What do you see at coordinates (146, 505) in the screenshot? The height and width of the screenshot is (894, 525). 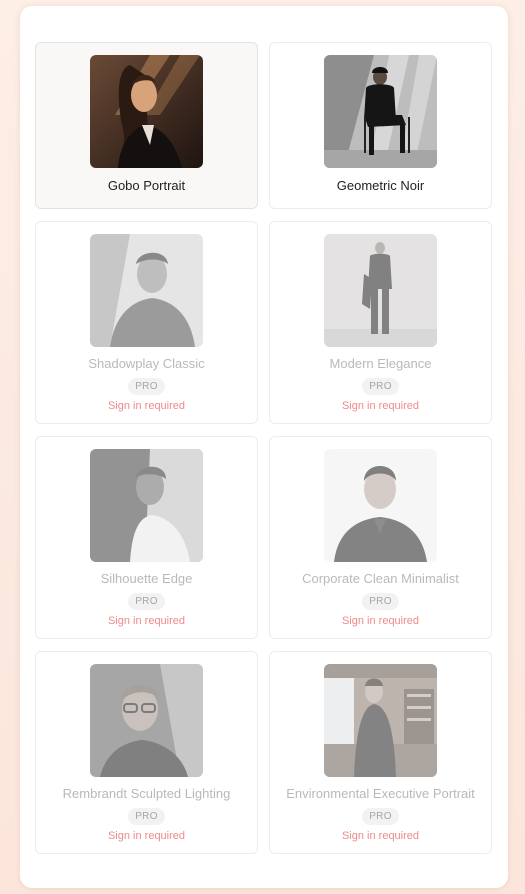 I see `portrait-man-profile-thumbnail` at bounding box center [146, 505].